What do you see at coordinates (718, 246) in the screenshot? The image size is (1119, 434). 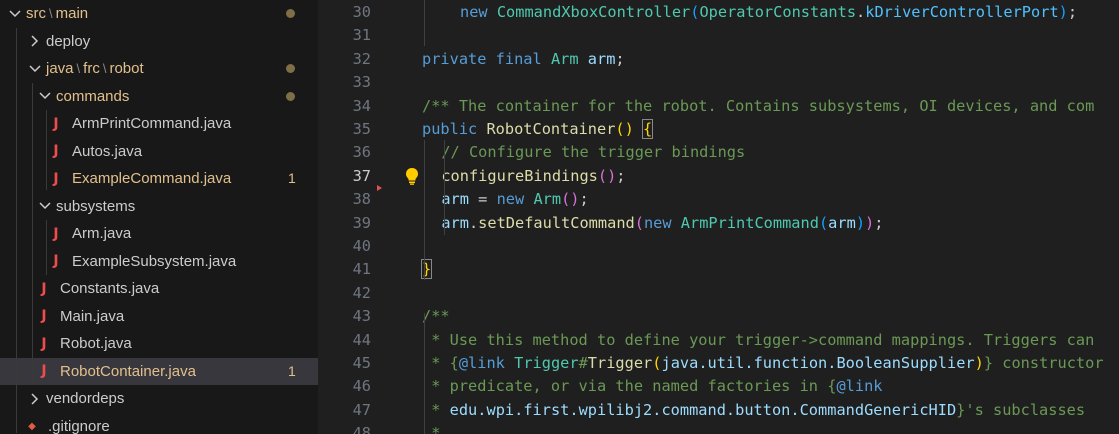 I see `code-line: 40` at bounding box center [718, 246].